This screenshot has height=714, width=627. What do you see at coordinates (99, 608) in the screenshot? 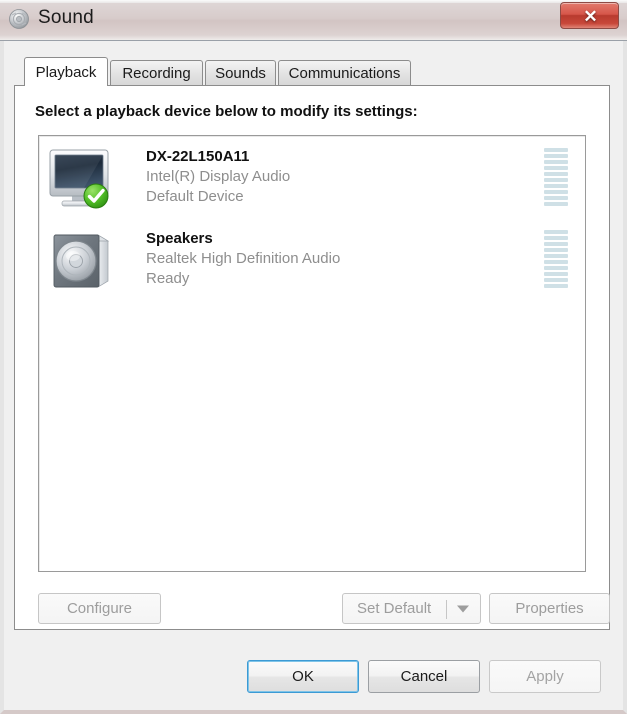
I see `configure-button: Configure` at bounding box center [99, 608].